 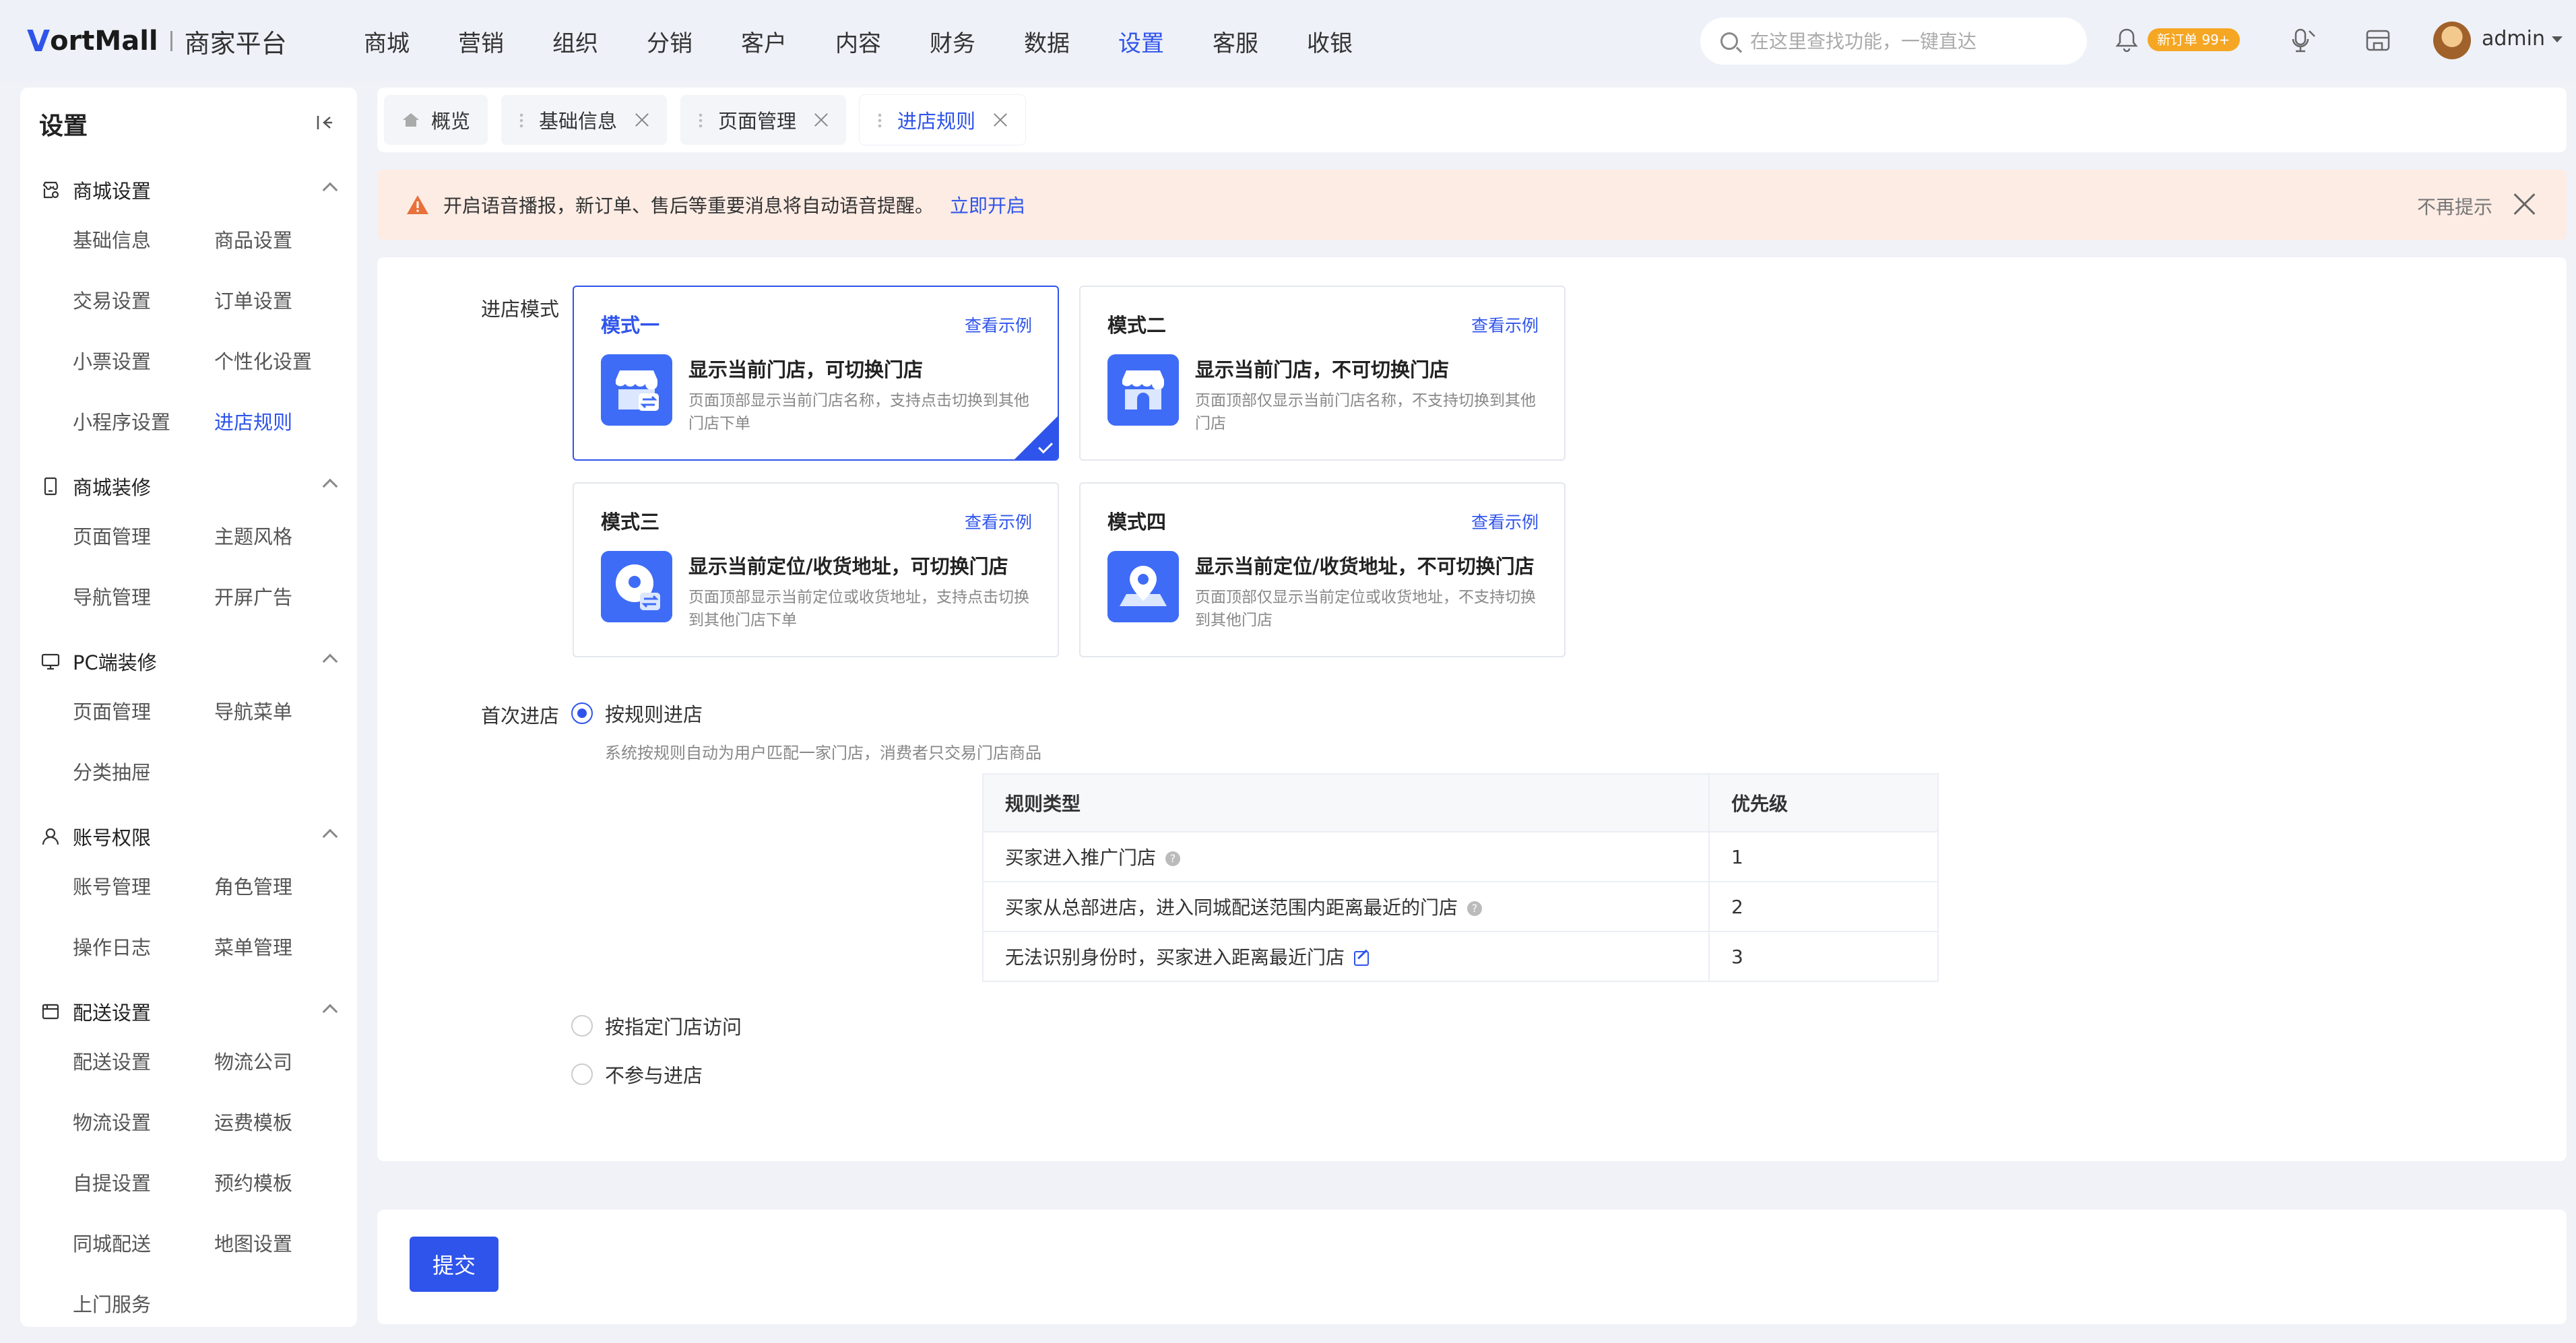 What do you see at coordinates (285, 887) in the screenshot?
I see `sidebar-item-role-management: 角色管理` at bounding box center [285, 887].